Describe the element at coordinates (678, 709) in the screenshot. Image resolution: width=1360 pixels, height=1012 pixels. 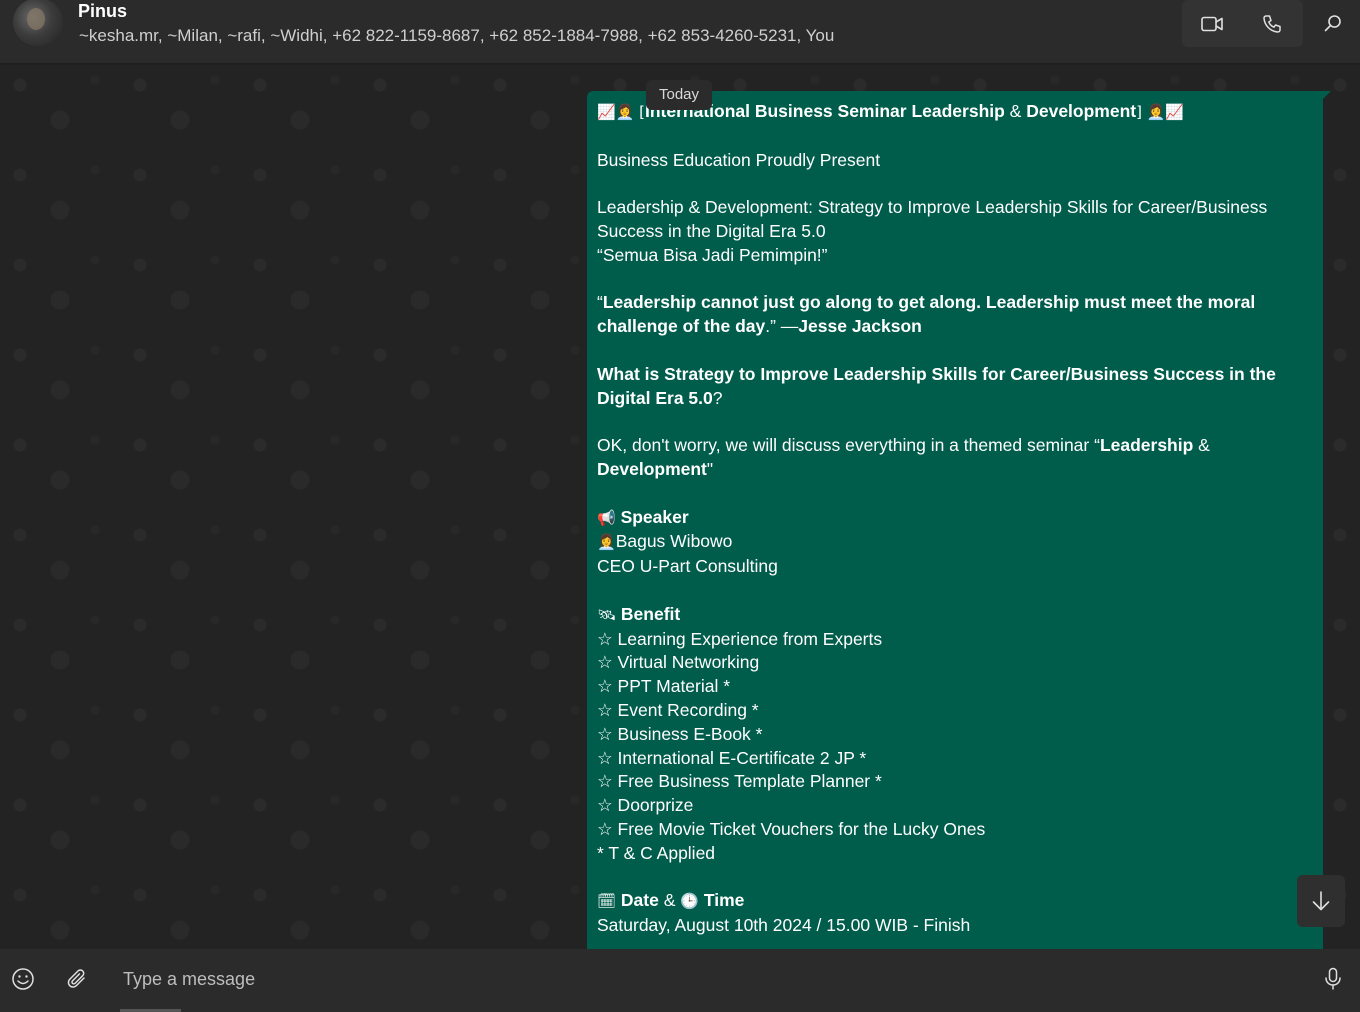
I see `benefit-item: ☆ Event Recording *` at that location.